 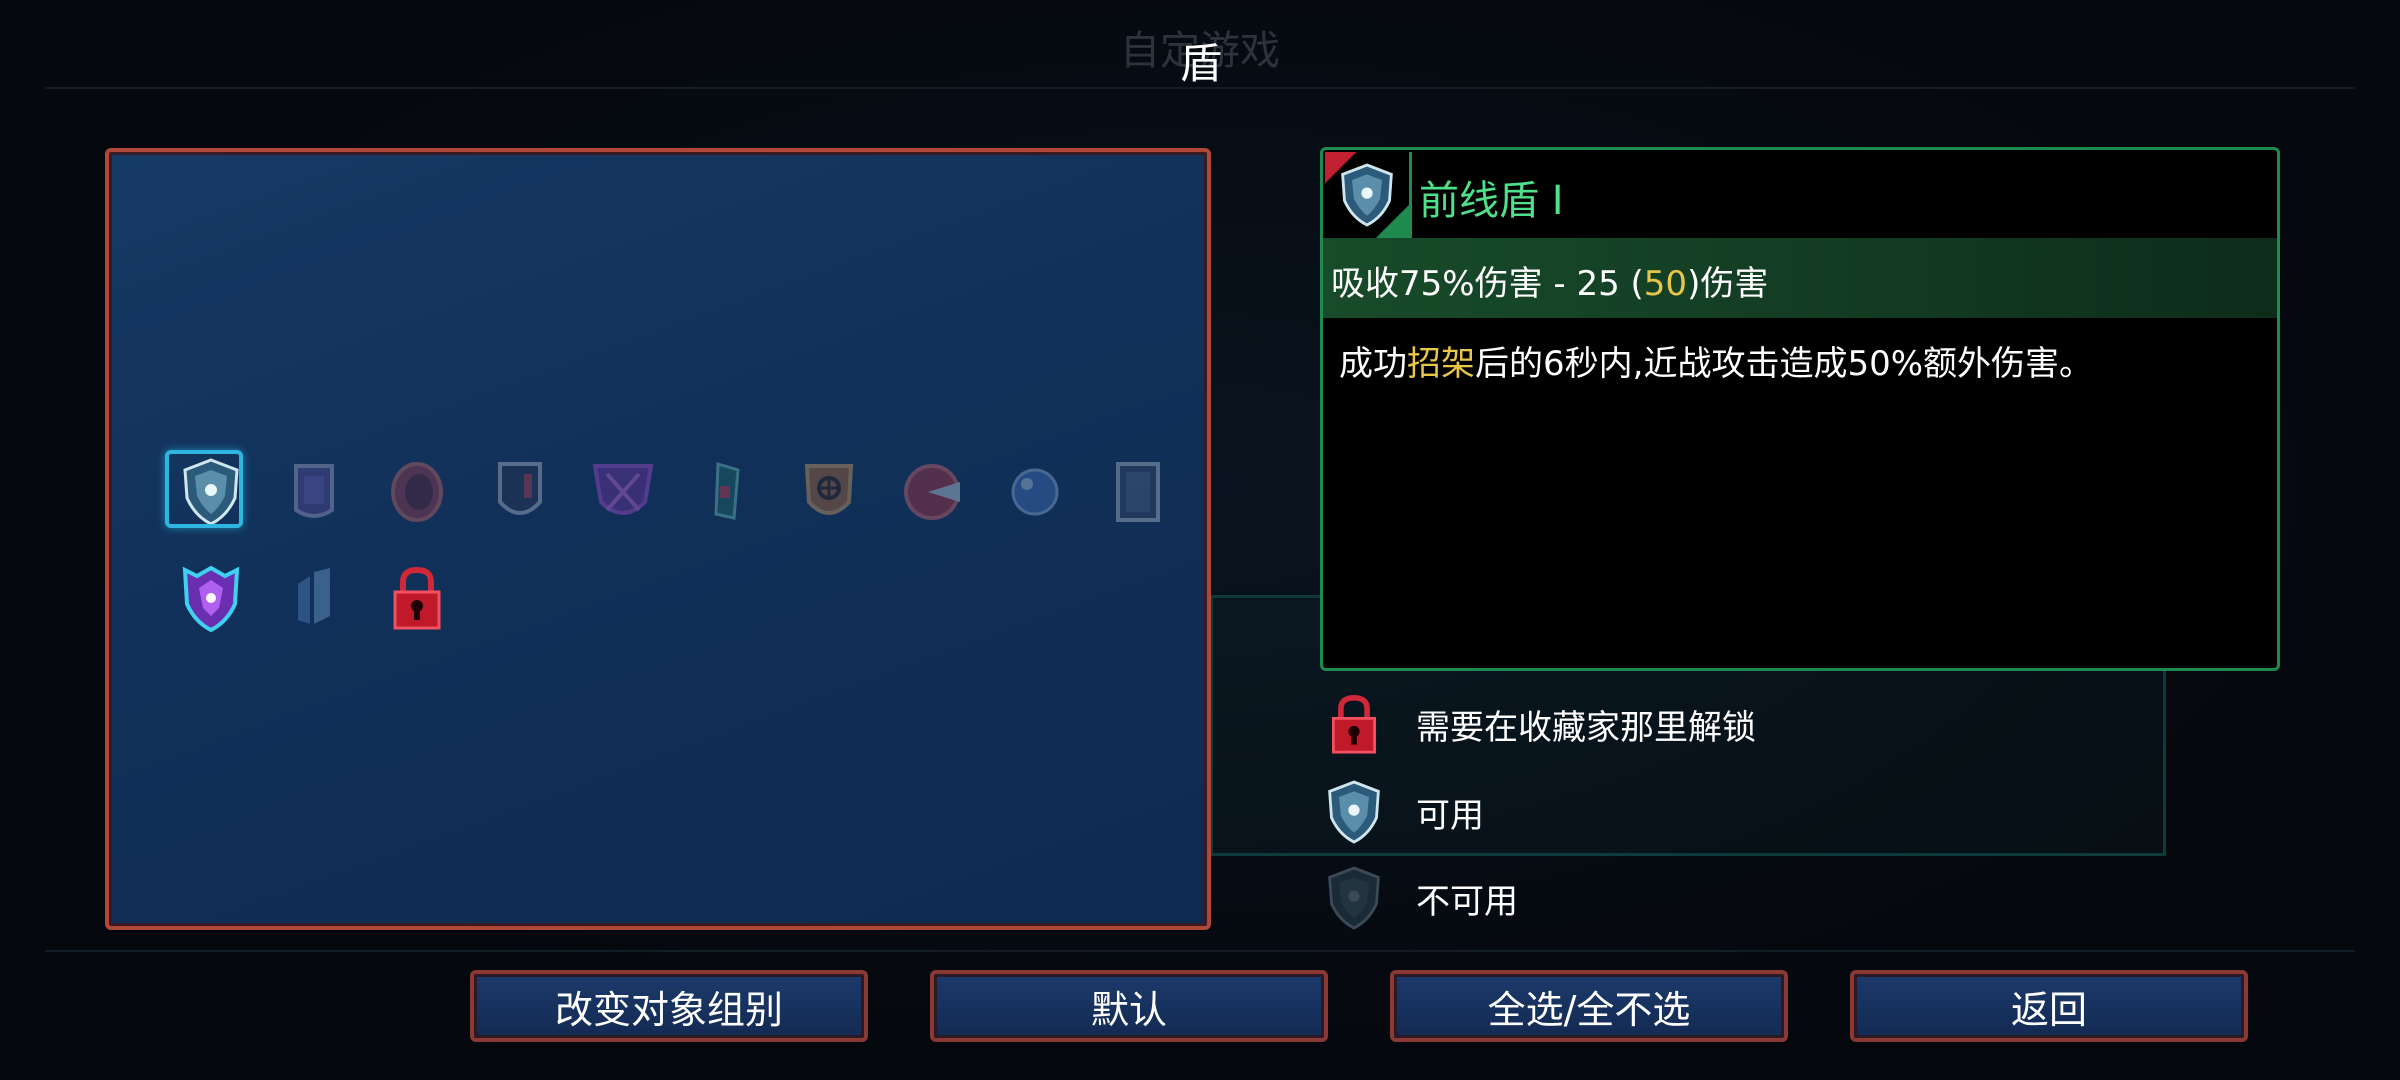 What do you see at coordinates (1354, 812) in the screenshot?
I see `available-shield-icon` at bounding box center [1354, 812].